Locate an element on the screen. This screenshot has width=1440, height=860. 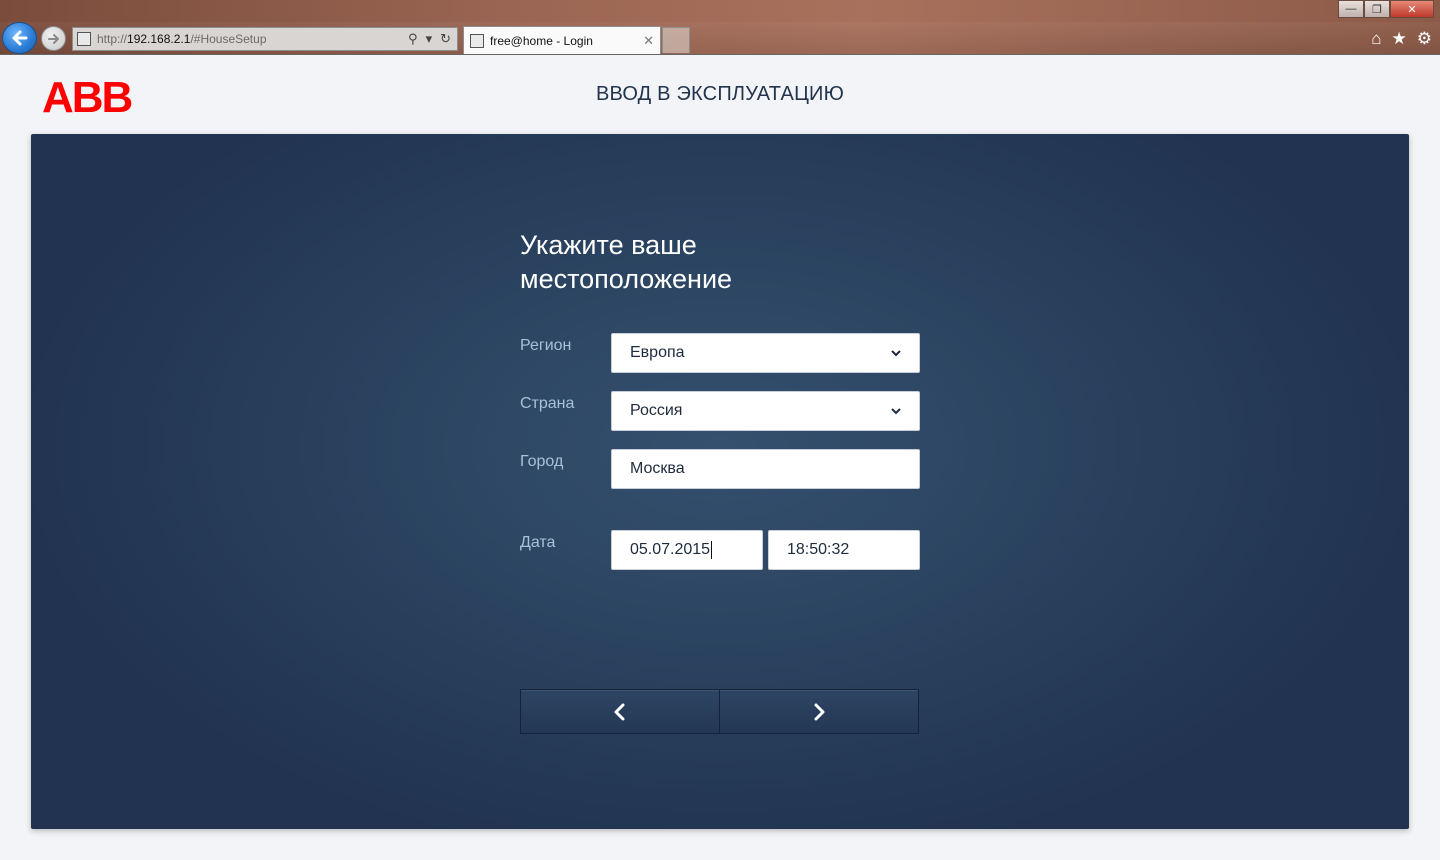
dropdown-icon: ▾ is located at coordinates (429, 39).